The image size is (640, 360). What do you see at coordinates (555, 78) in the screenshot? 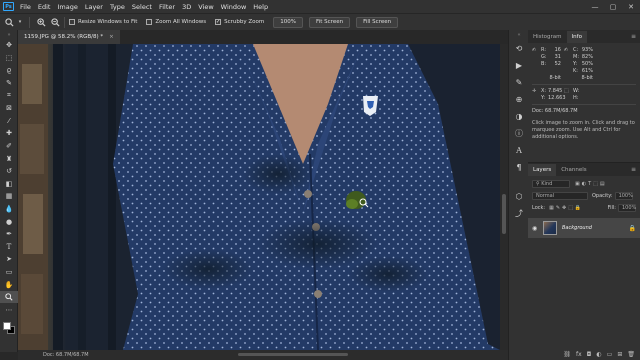
I see `info-bit-depth: 8-bit` at bounding box center [555, 78].